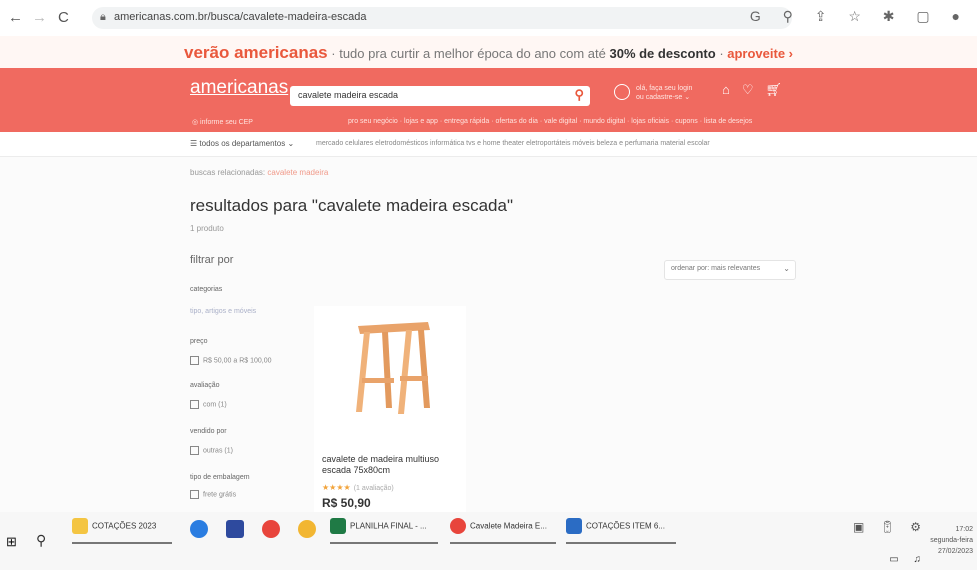 The height and width of the screenshot is (570, 977). I want to click on clock-date: 27/02/2023, so click(955, 551).